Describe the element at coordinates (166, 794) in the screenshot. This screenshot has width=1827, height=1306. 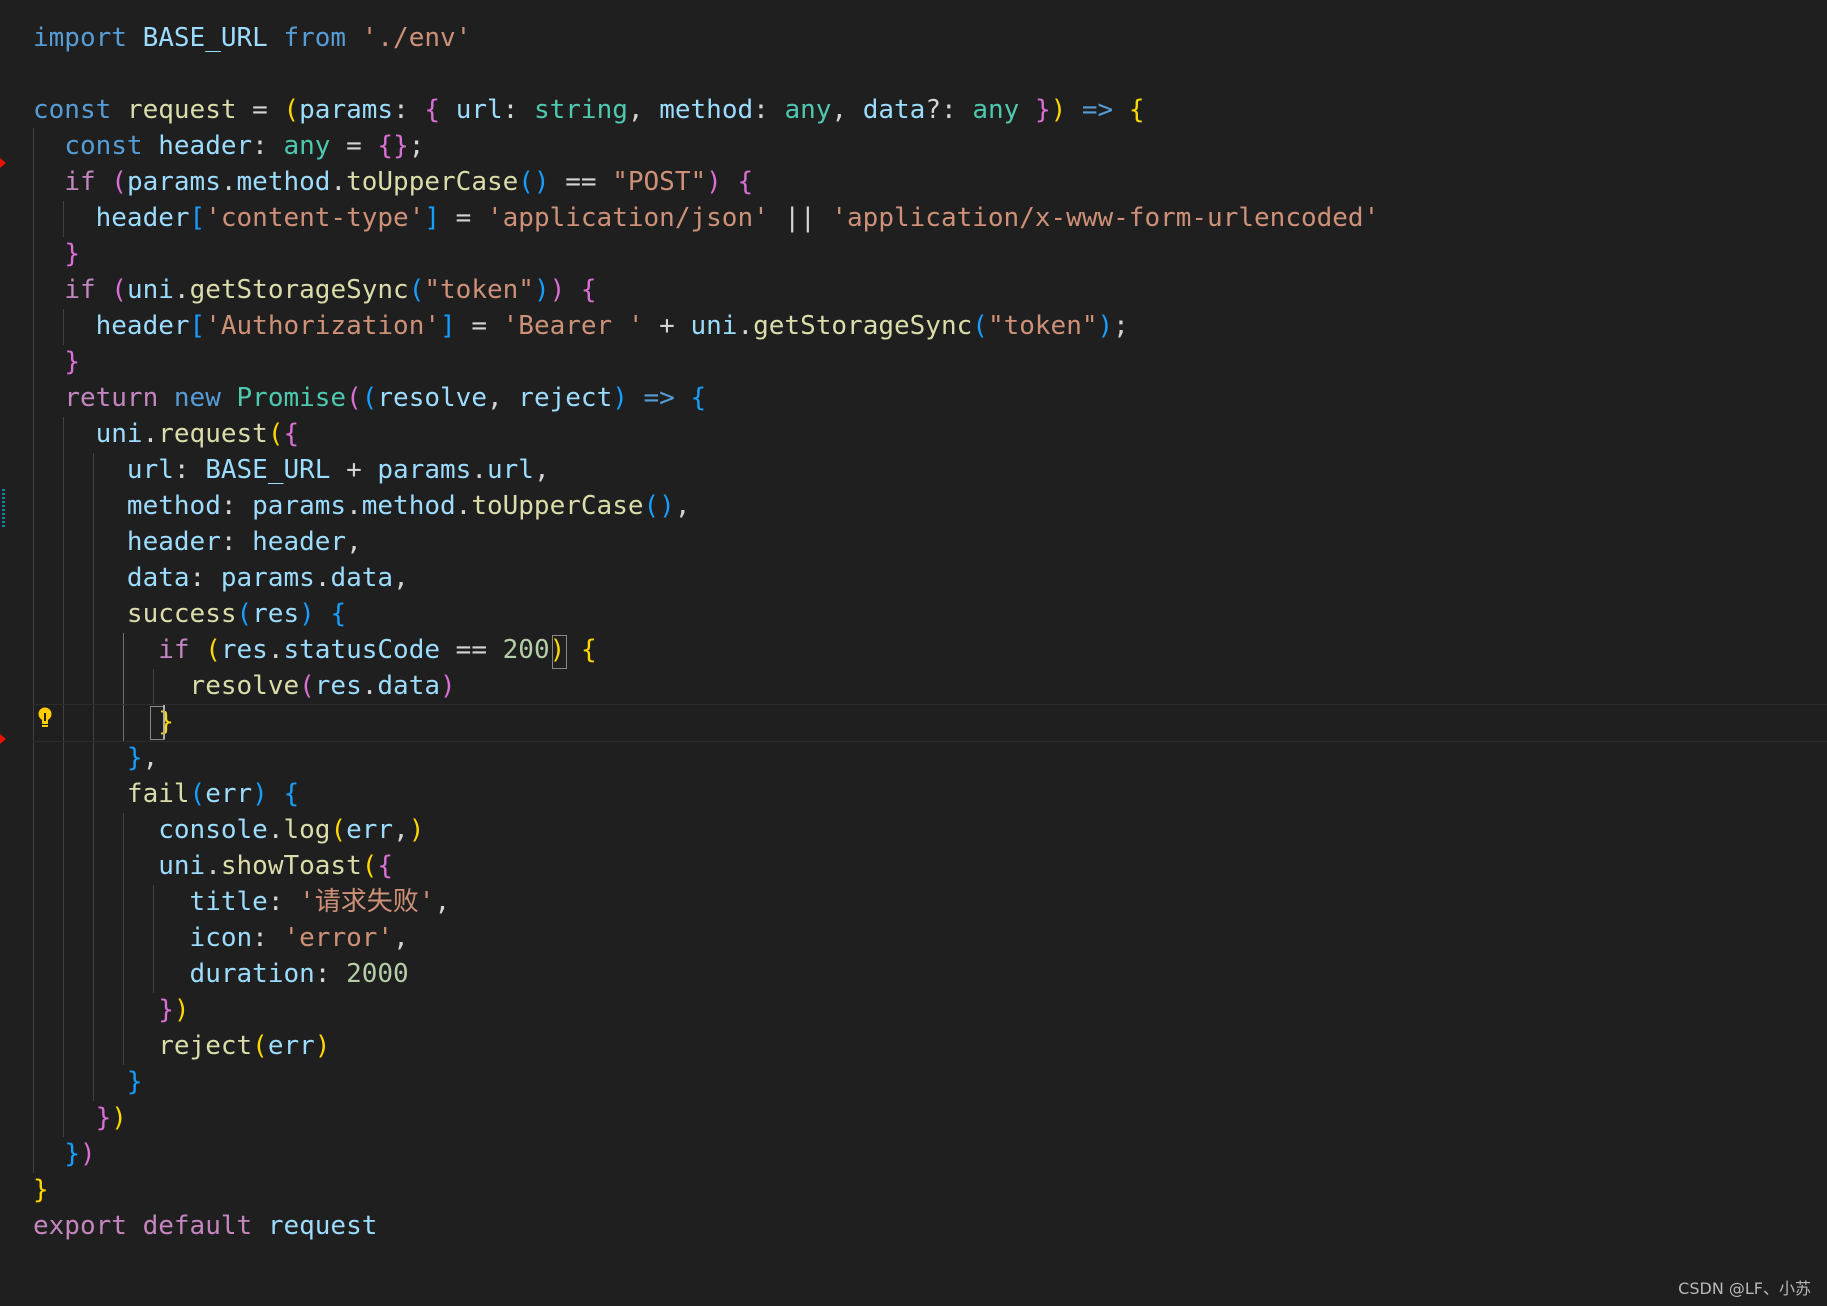
I see `code-line: fail(err) {` at that location.